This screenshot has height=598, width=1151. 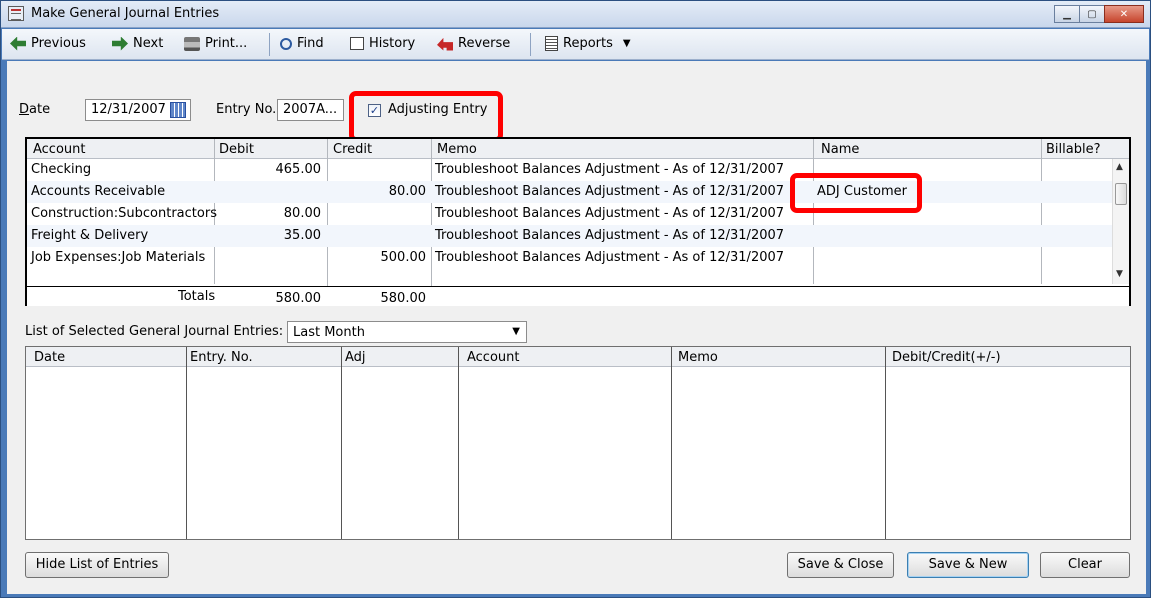 I want to click on cell-account: Job Expenses:Job Materials, so click(x=118, y=257).